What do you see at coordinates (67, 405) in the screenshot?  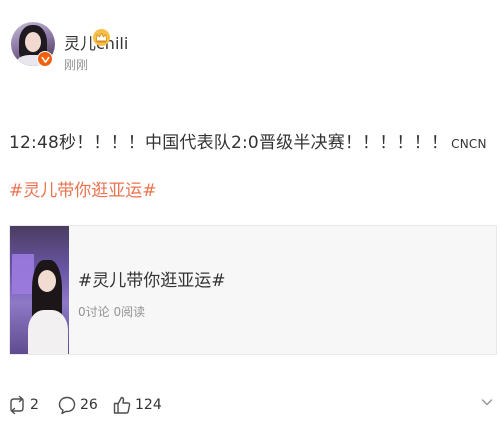 I see `comment-icon` at bounding box center [67, 405].